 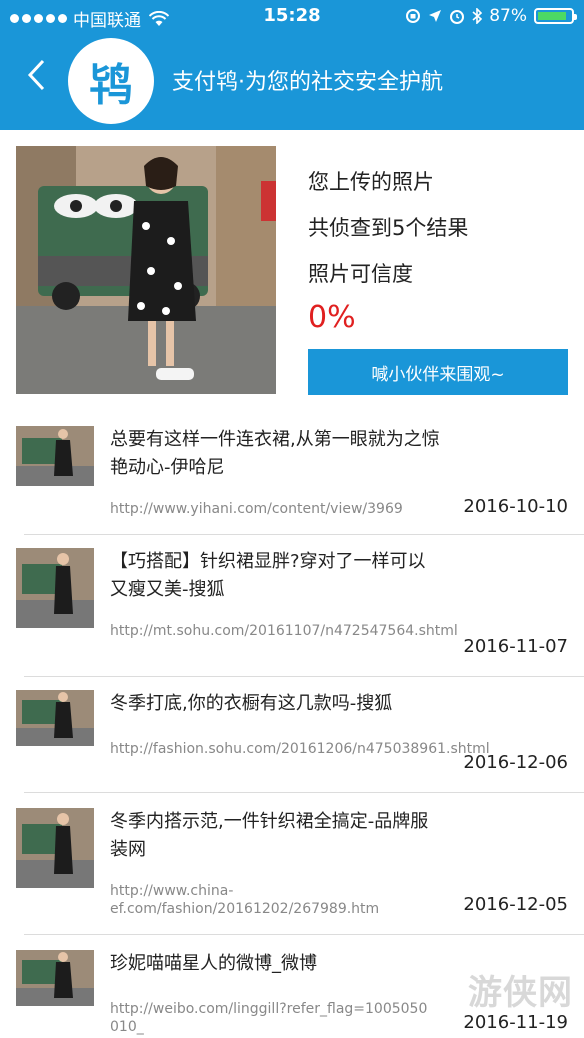 What do you see at coordinates (332, 317) in the screenshot?
I see `credibility-value: 0%` at bounding box center [332, 317].